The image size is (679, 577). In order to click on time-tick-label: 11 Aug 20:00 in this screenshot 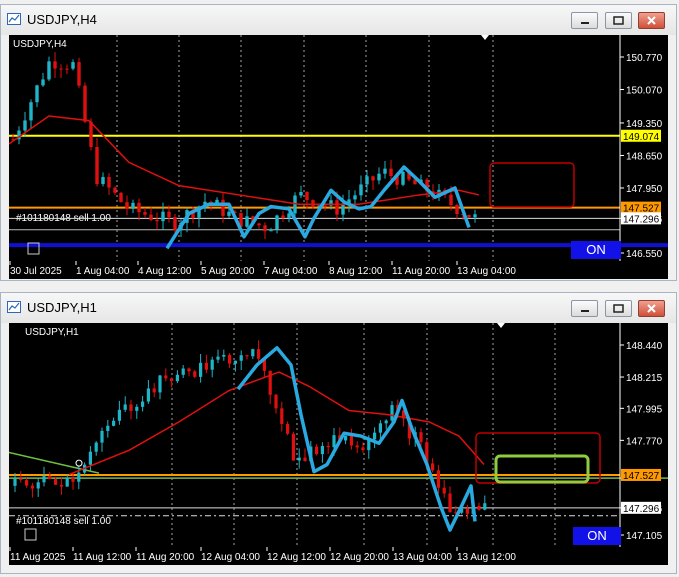, I will do `click(165, 557)`.